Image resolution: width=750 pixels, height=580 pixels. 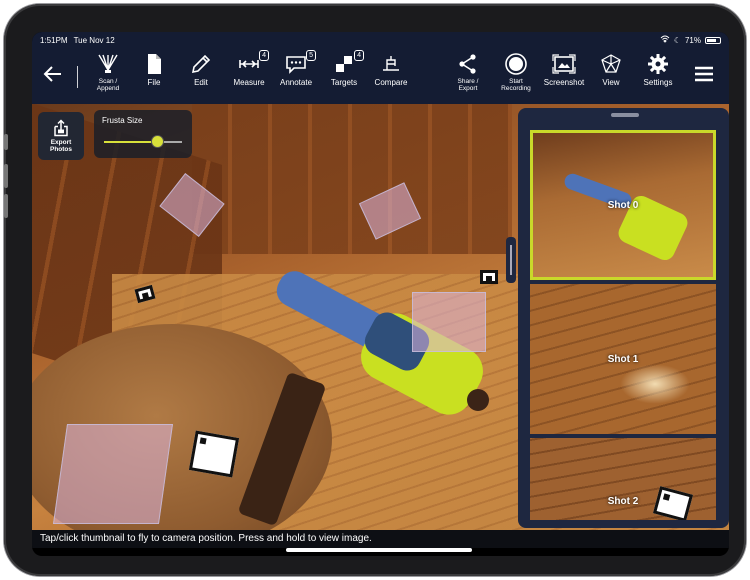 I want to click on frusta-size-control: Frusta Size, so click(x=143, y=134).